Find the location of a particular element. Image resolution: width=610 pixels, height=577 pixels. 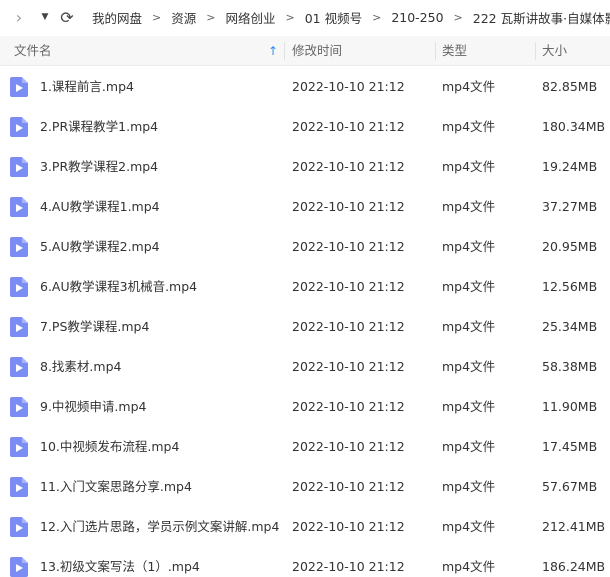

file-row: 9.中视频申请.mp4 2022-10-10 21:12 mp4文件 11.90MB is located at coordinates (305, 407).